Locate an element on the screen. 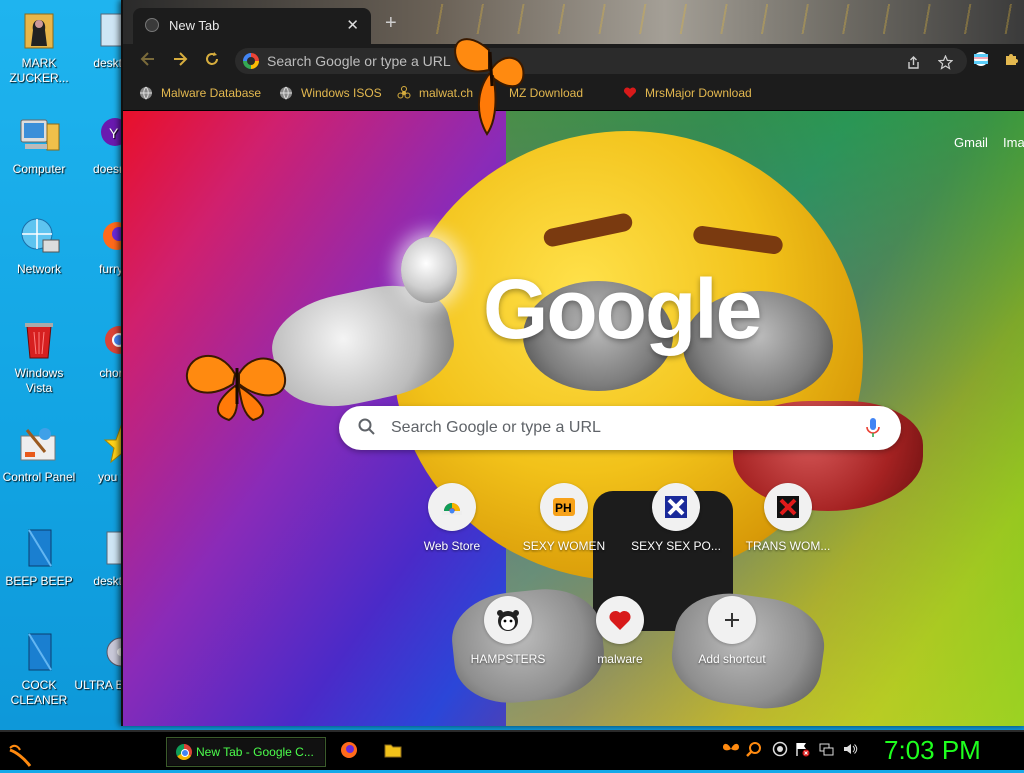 The image size is (1024, 773). back-button is located at coordinates (148, 61).